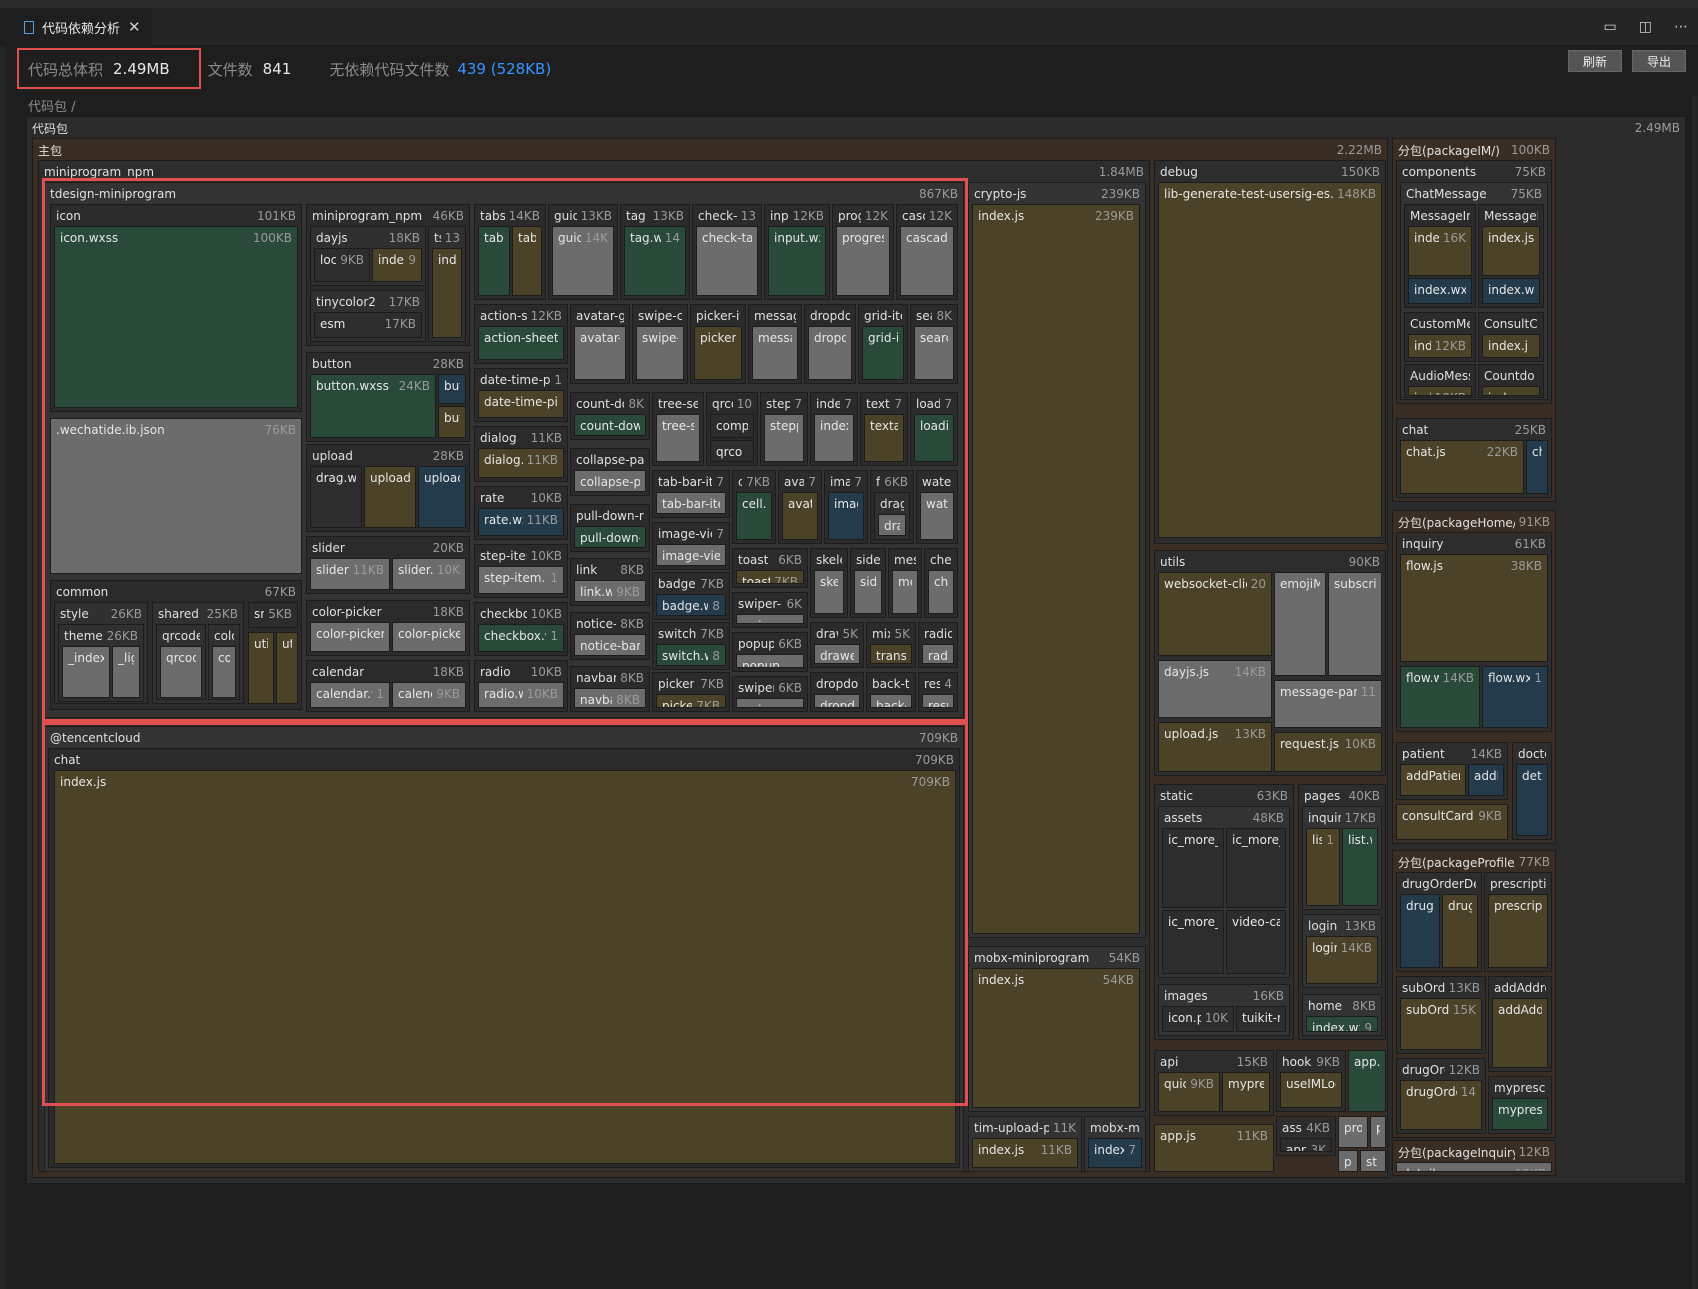 The width and height of the screenshot is (1698, 1289). Describe the element at coordinates (1373, 1161) in the screenshot. I see `treemap-node-st: st` at that location.